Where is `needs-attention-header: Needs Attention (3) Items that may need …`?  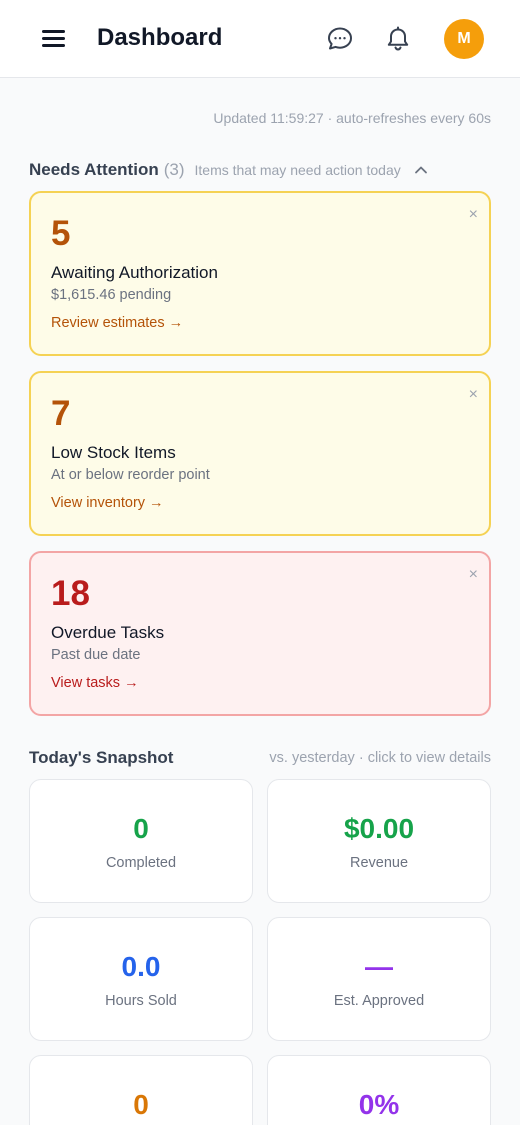 needs-attention-header: Needs Attention (3) Items that may need … is located at coordinates (260, 170).